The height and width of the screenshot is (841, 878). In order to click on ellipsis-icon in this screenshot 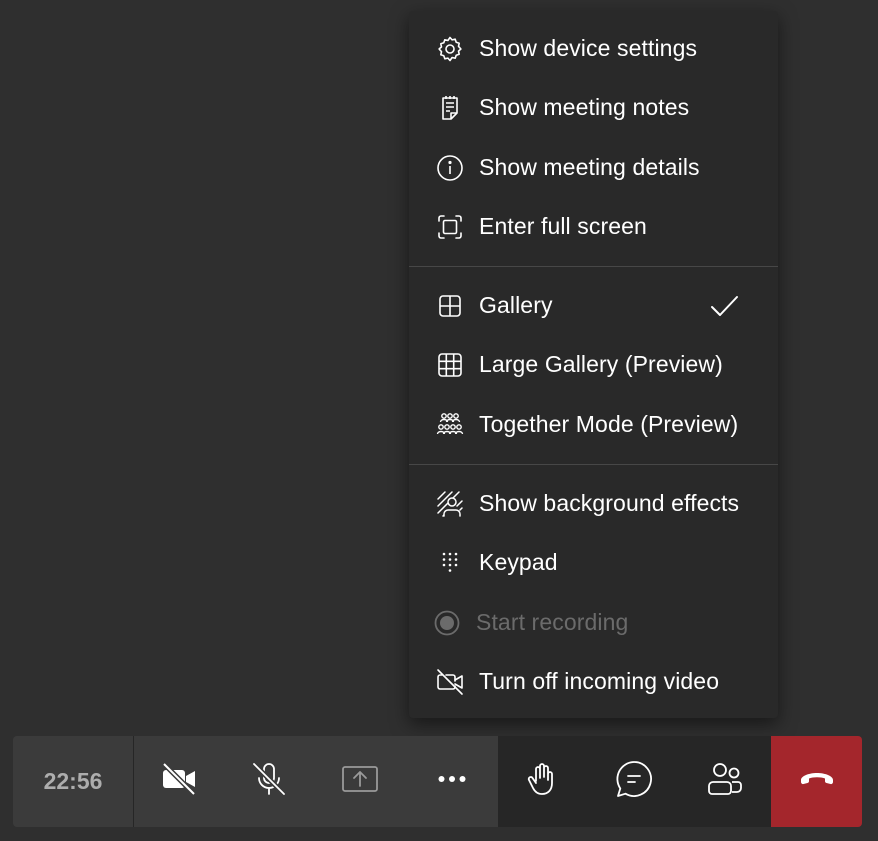, I will do `click(452, 781)`.